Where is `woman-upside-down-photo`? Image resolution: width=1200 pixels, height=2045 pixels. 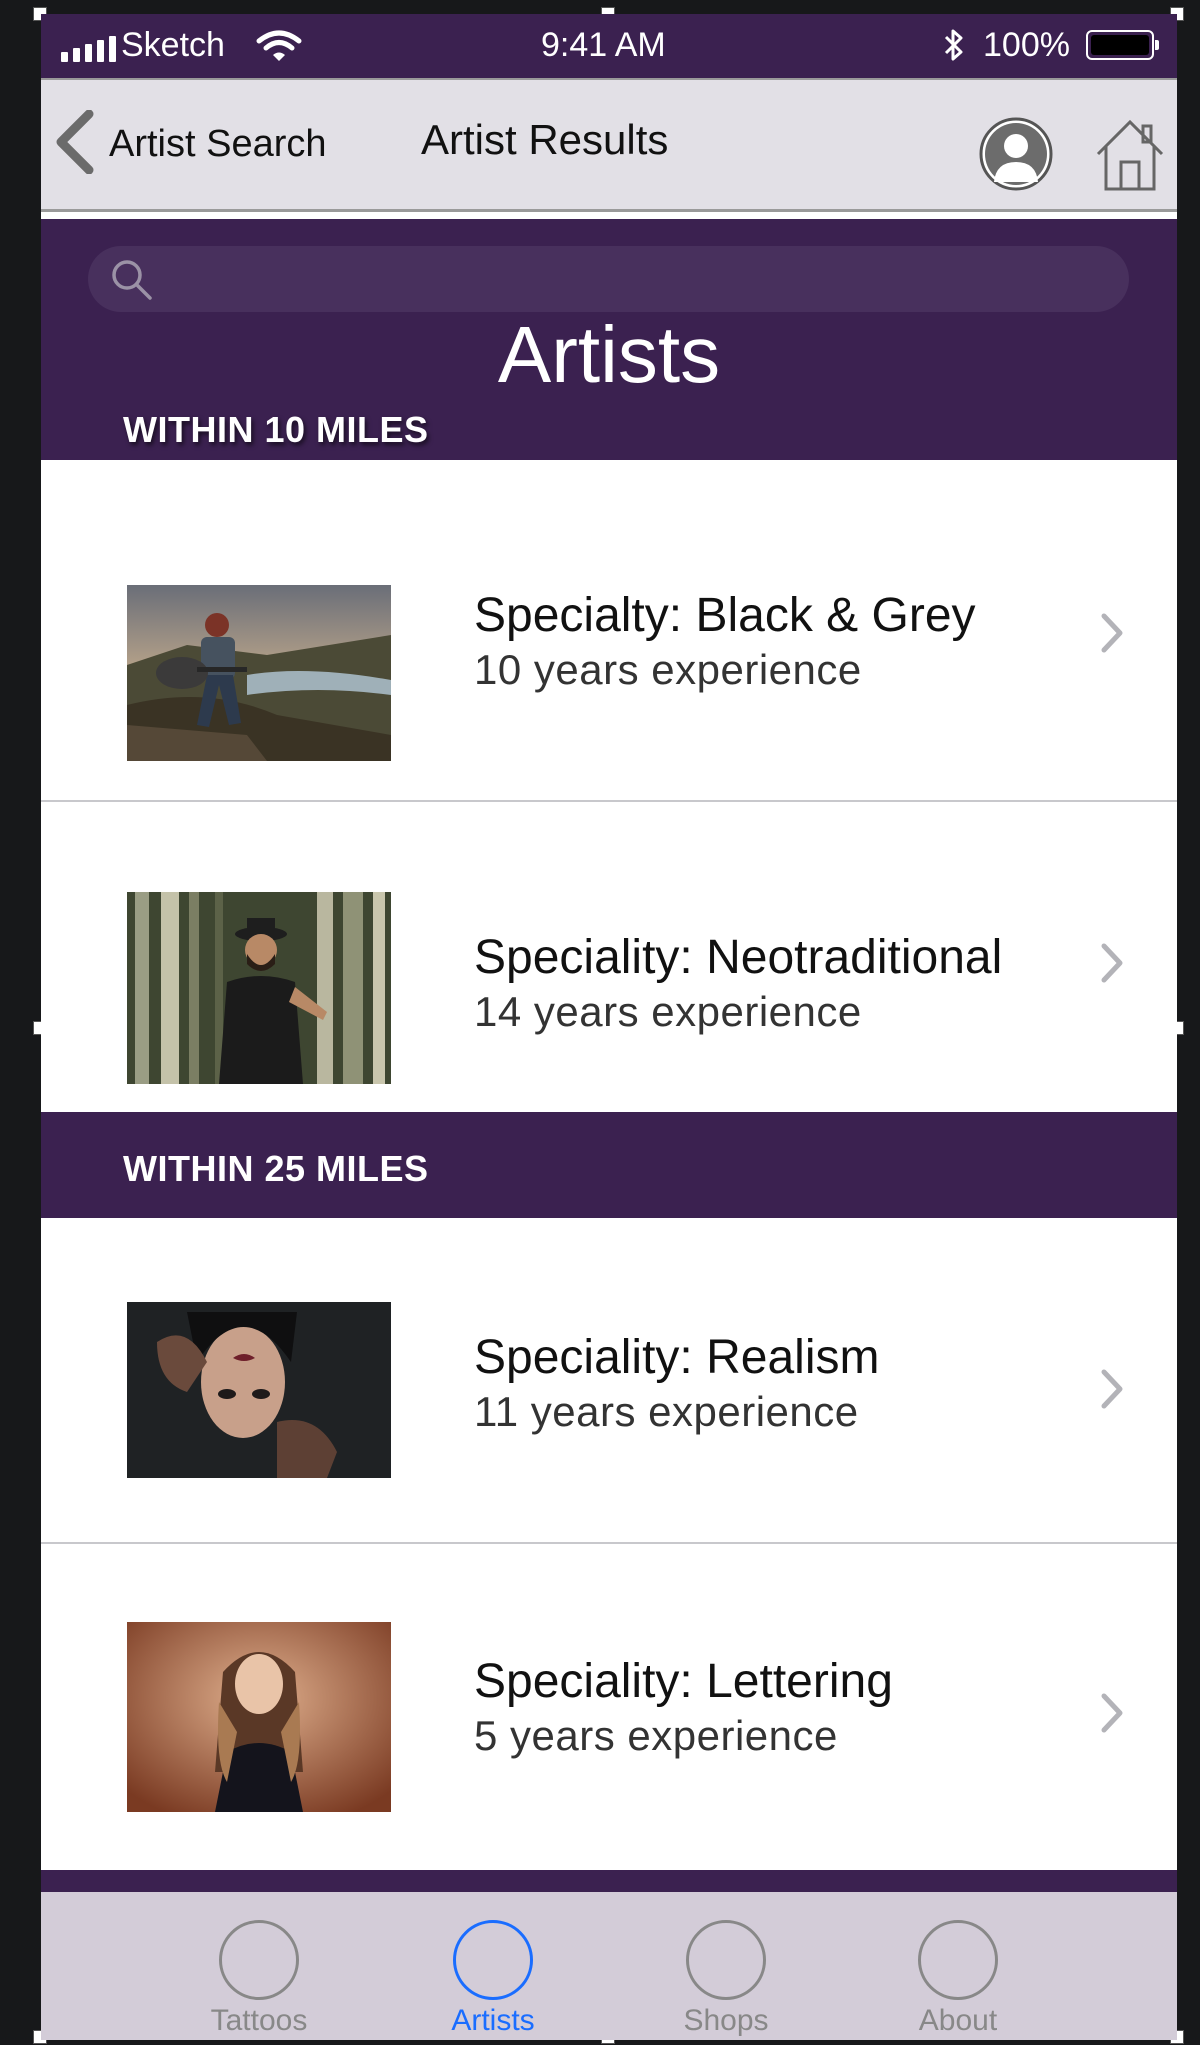
woman-upside-down-photo is located at coordinates (259, 1390).